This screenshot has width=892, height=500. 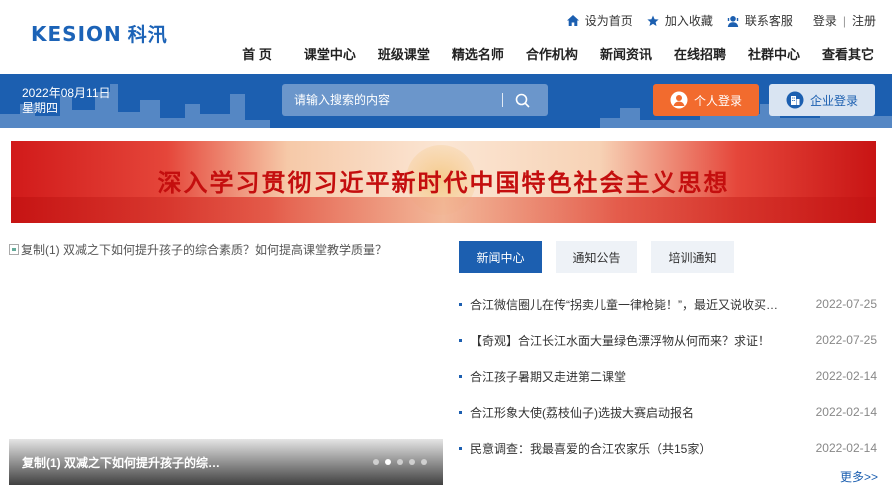 I want to click on nav-featured-teachers: 精选名师, so click(x=478, y=53).